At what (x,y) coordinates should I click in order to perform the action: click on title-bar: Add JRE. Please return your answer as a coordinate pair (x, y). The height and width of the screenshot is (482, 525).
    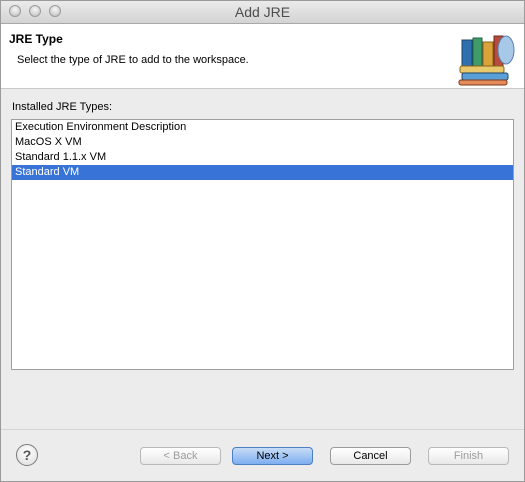
    Looking at the image, I should click on (262, 12).